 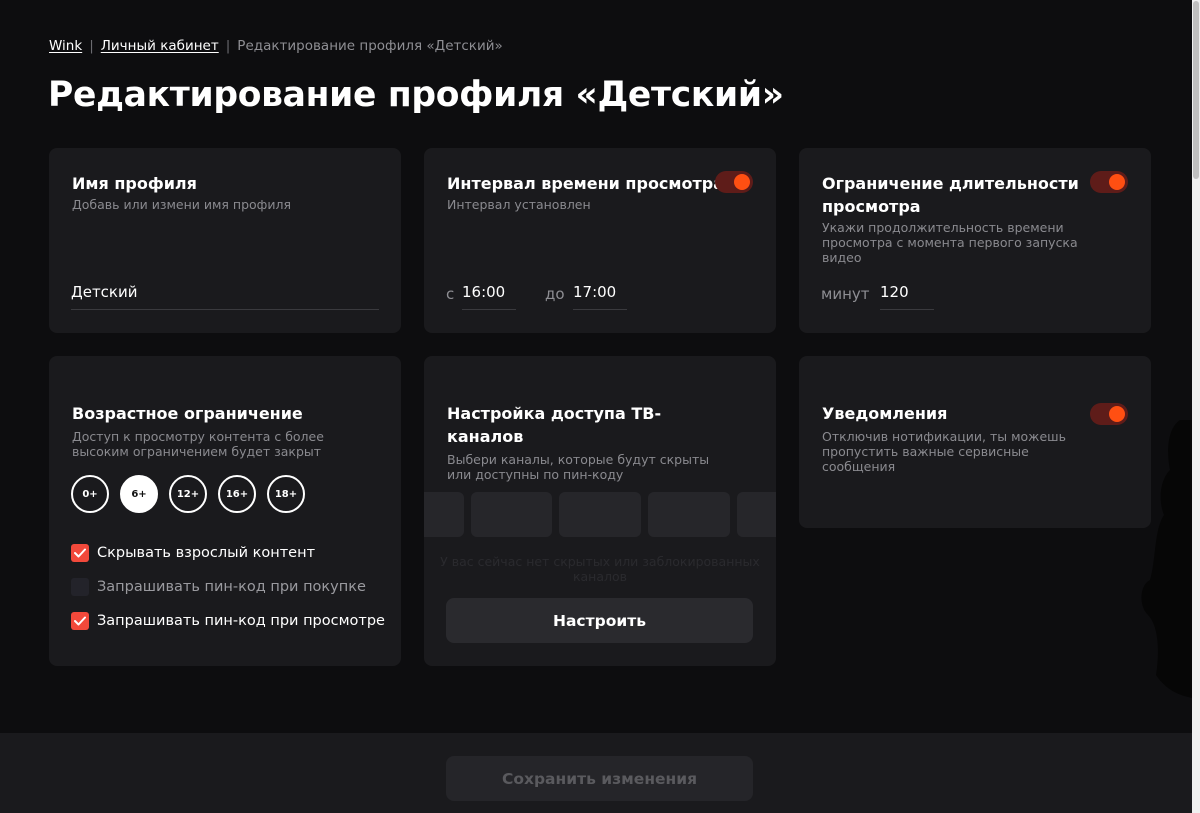 I want to click on age-rating-selector: 0+ 6+ 12+ 16+ 18+, so click(x=188, y=494).